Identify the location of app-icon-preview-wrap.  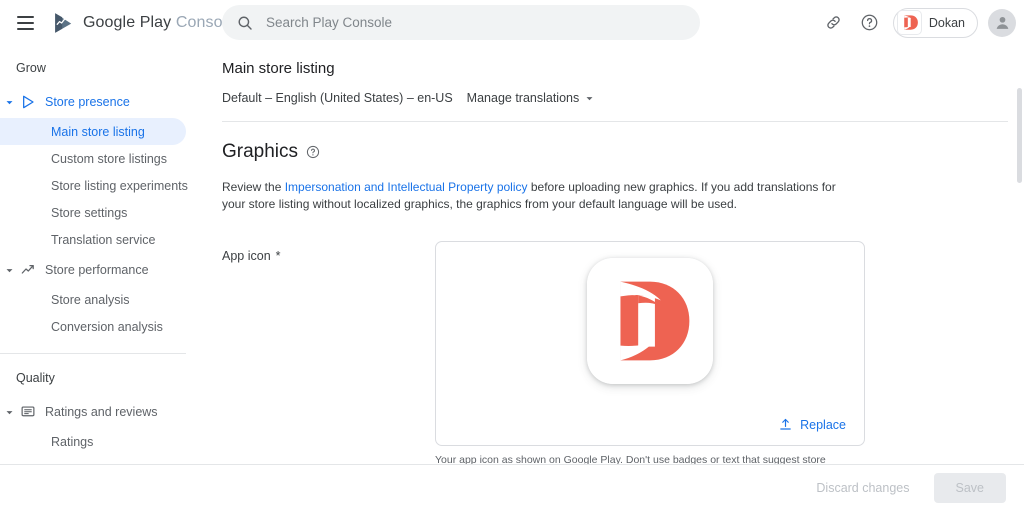
(650, 321).